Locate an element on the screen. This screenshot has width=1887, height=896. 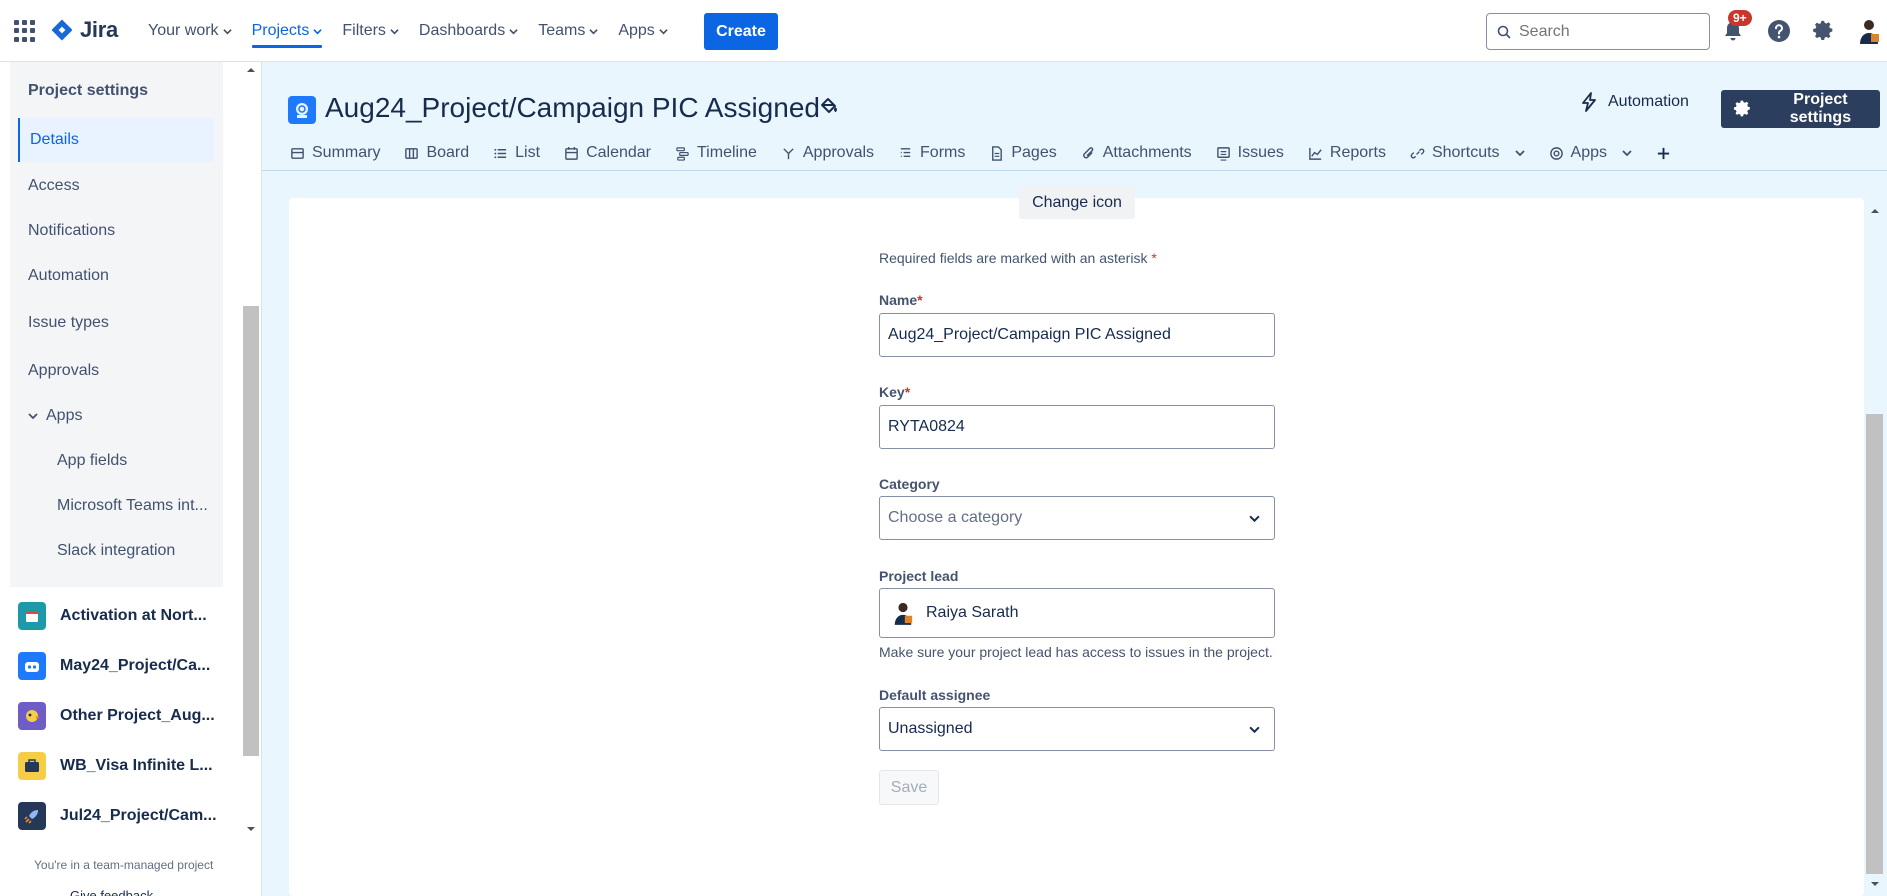
plus-icon is located at coordinates (1663, 153).